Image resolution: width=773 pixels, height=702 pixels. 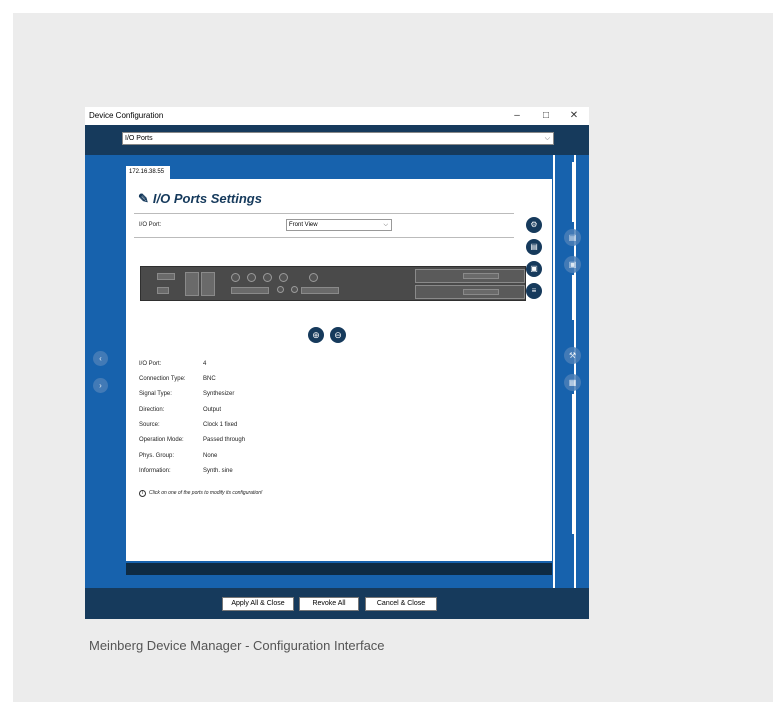 I want to click on detail-key: Operation Mode:, so click(x=161, y=440).